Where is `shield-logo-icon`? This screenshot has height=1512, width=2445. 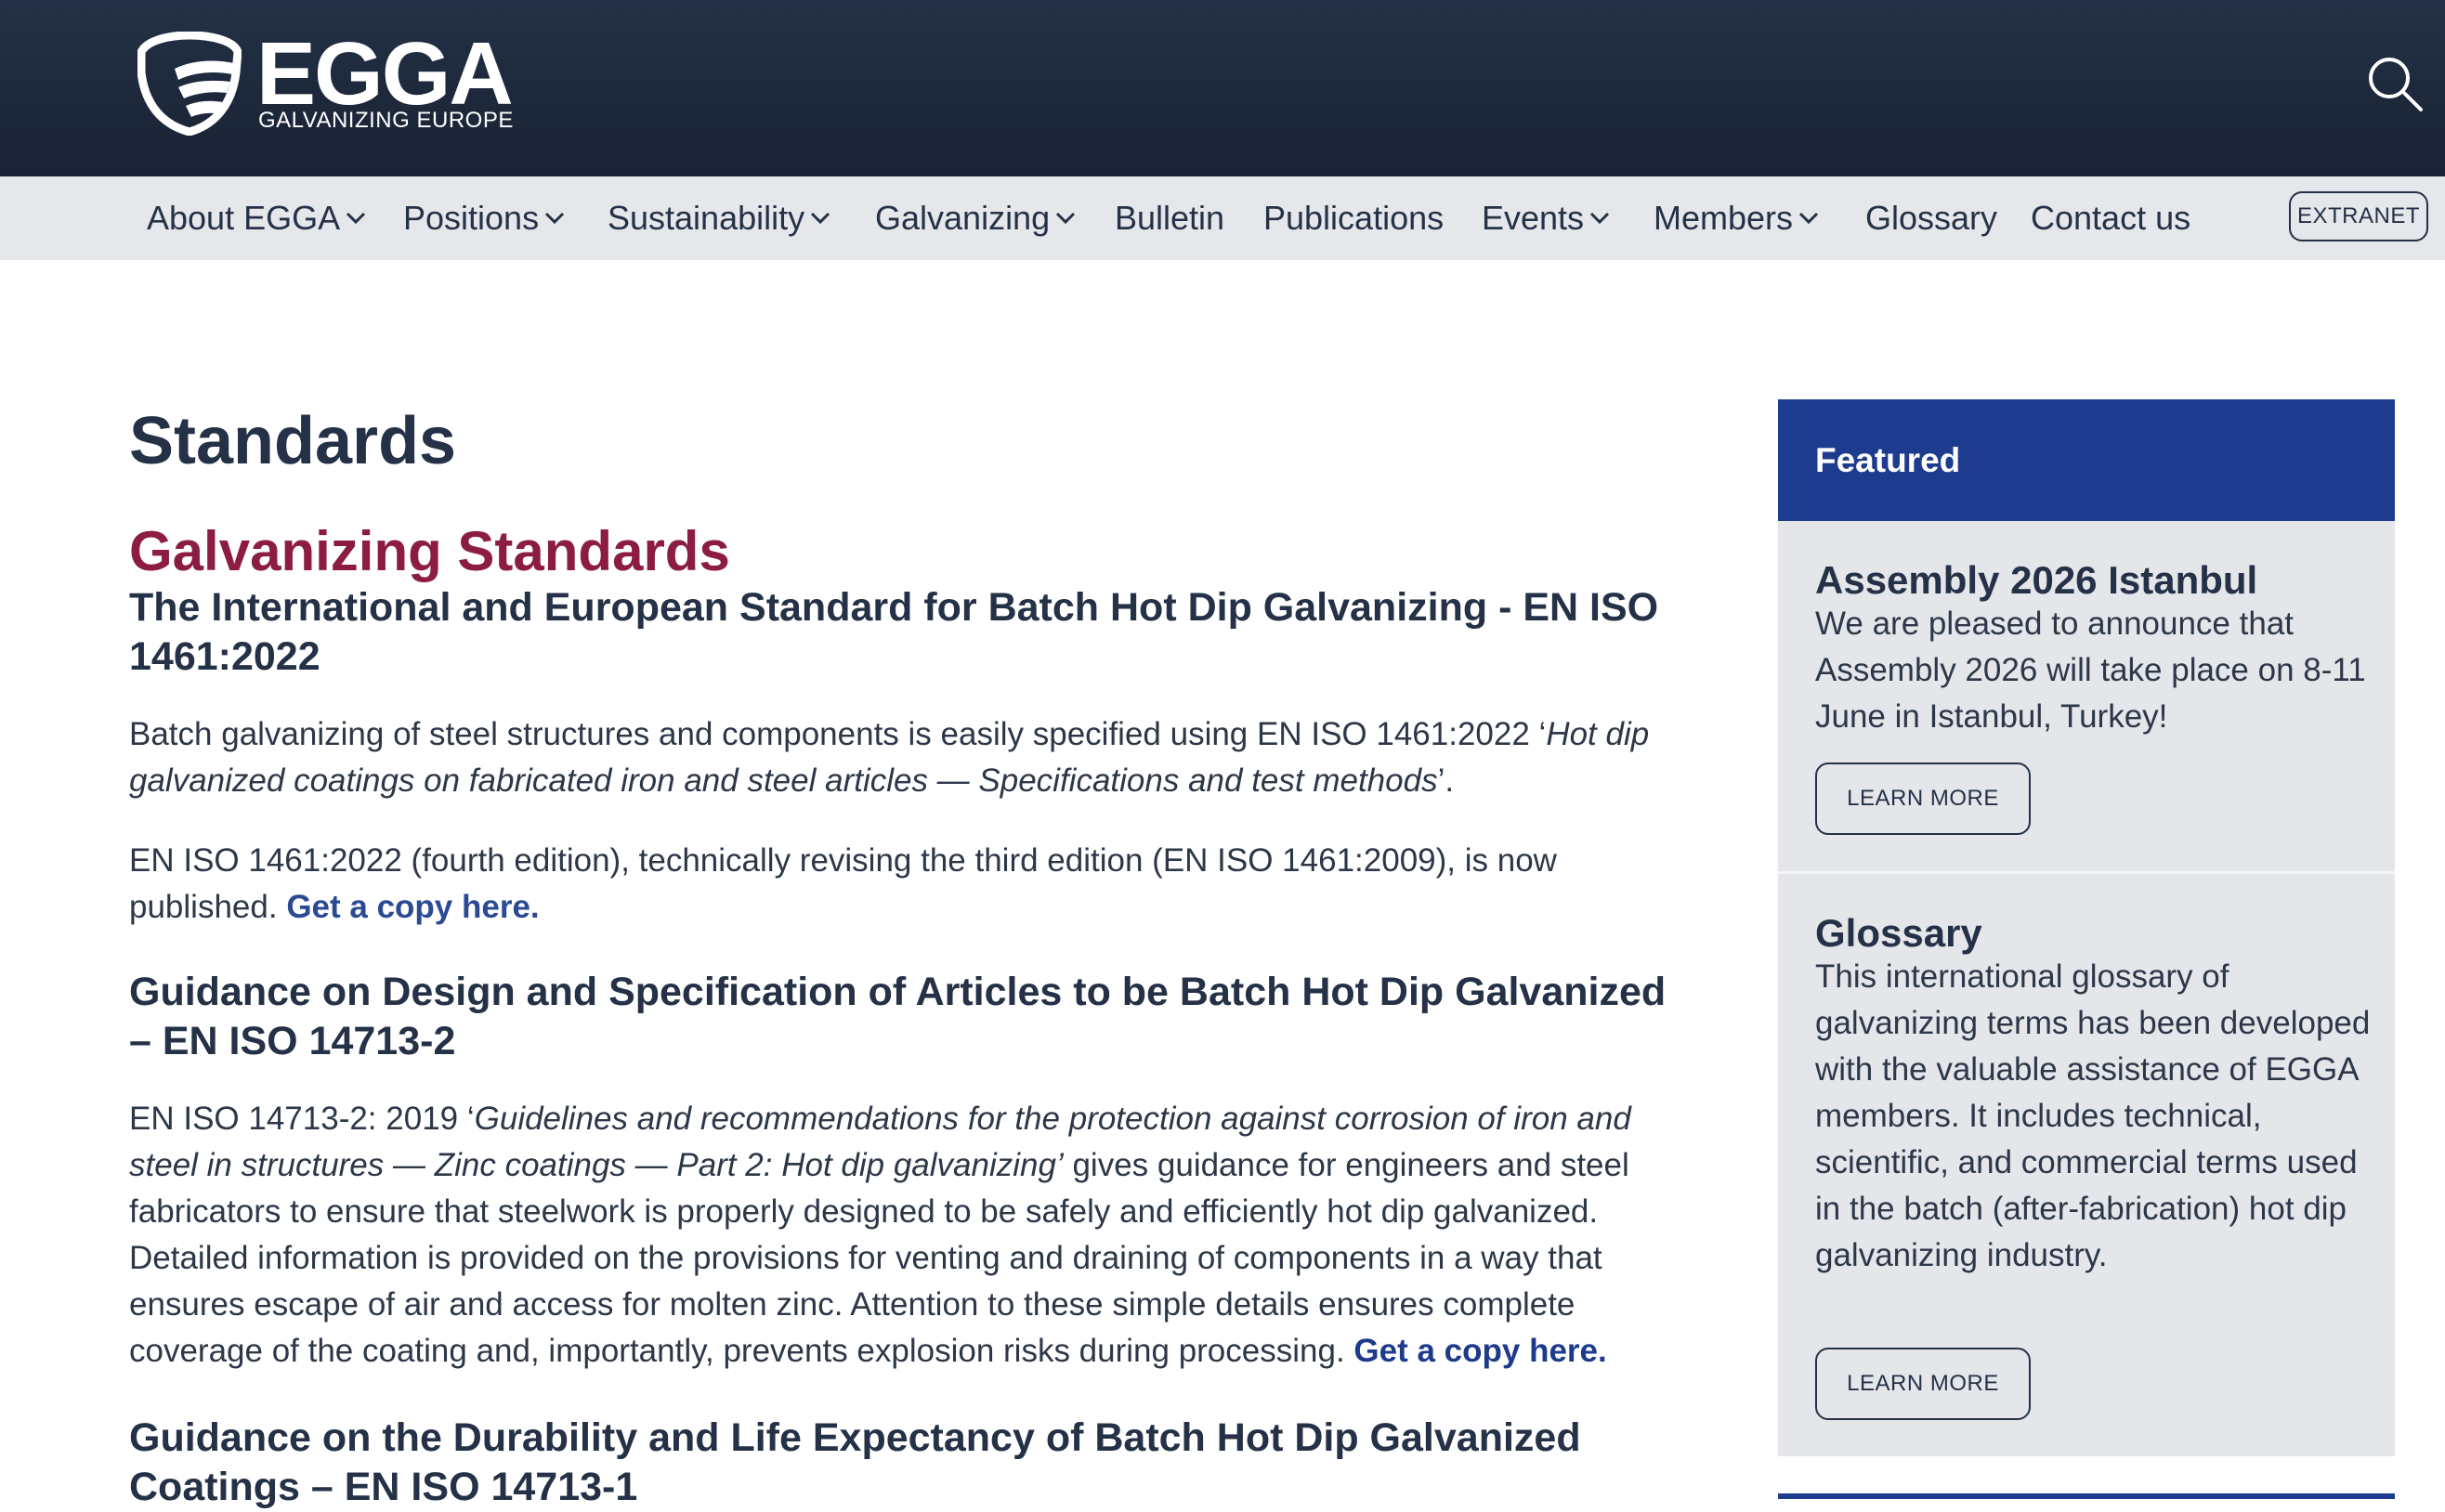 shield-logo-icon is located at coordinates (189, 84).